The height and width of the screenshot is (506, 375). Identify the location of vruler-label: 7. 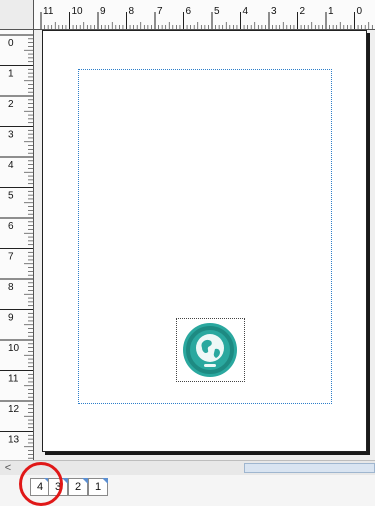
(11, 257).